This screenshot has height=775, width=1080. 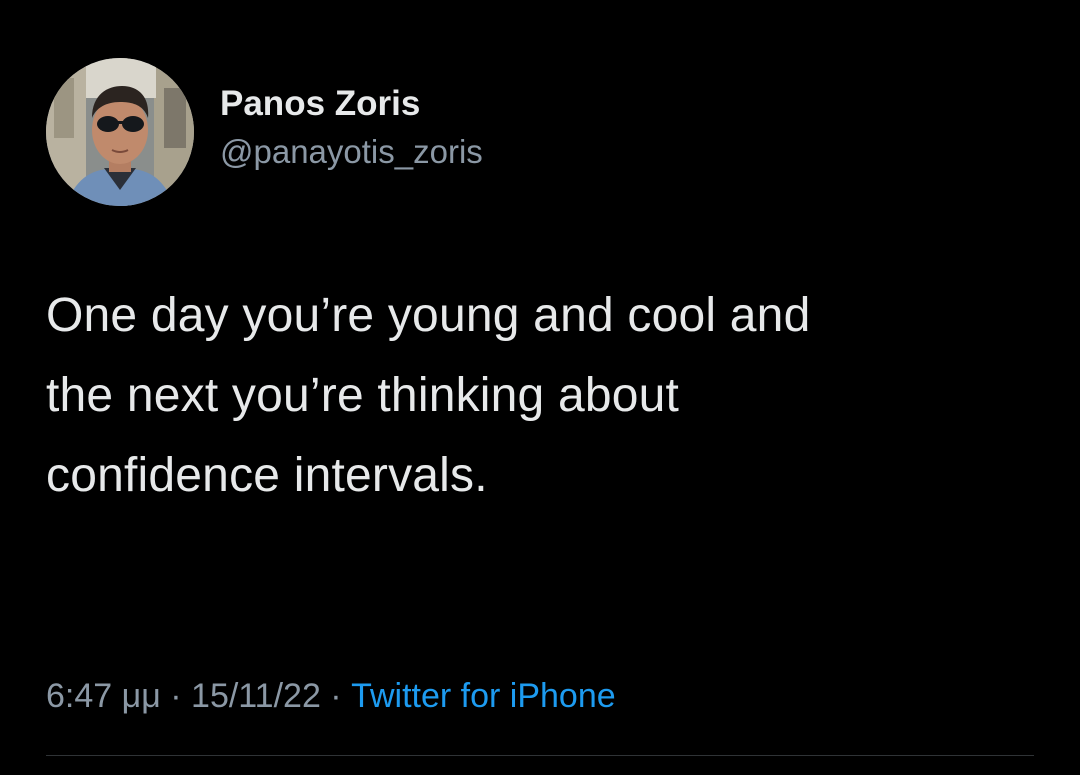 What do you see at coordinates (351, 128) in the screenshot?
I see `author-names: Panos Zoris @panayotis_zoris` at bounding box center [351, 128].